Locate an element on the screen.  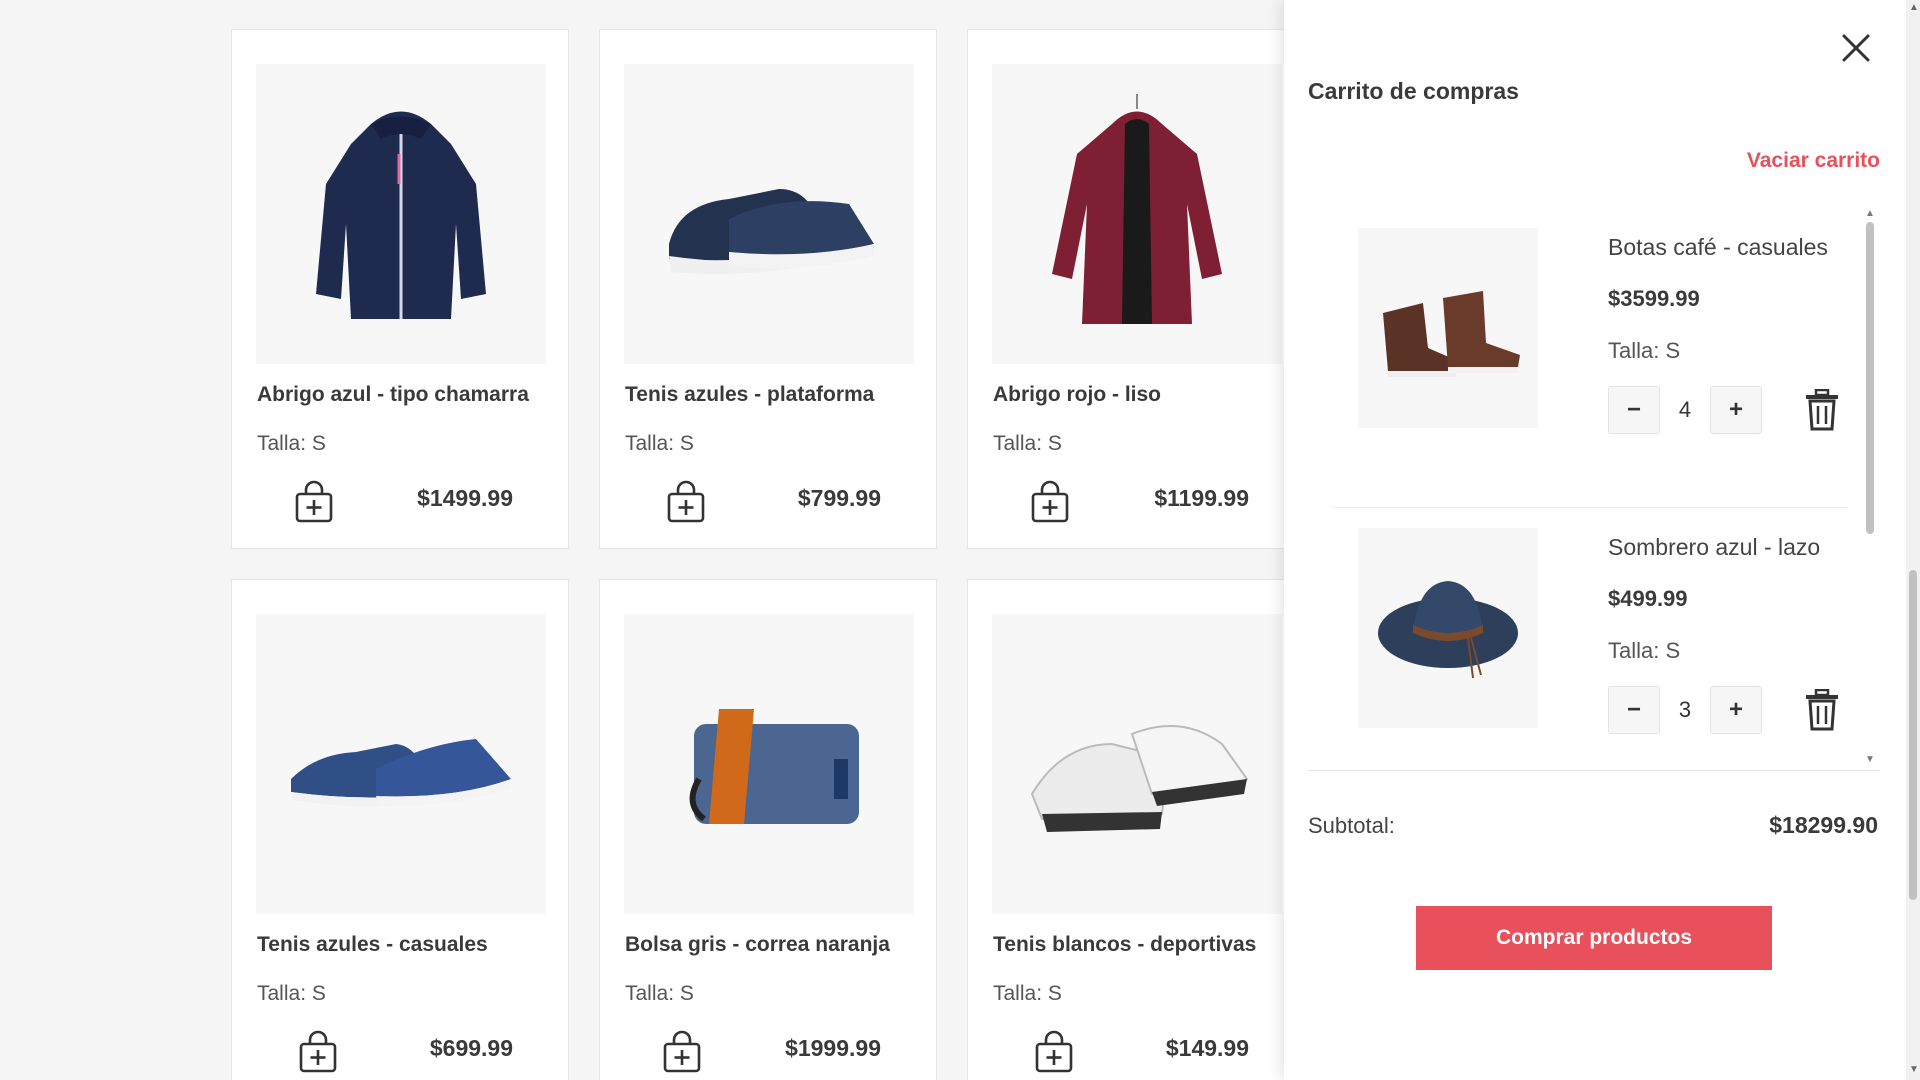
close-icon is located at coordinates (1856, 48).